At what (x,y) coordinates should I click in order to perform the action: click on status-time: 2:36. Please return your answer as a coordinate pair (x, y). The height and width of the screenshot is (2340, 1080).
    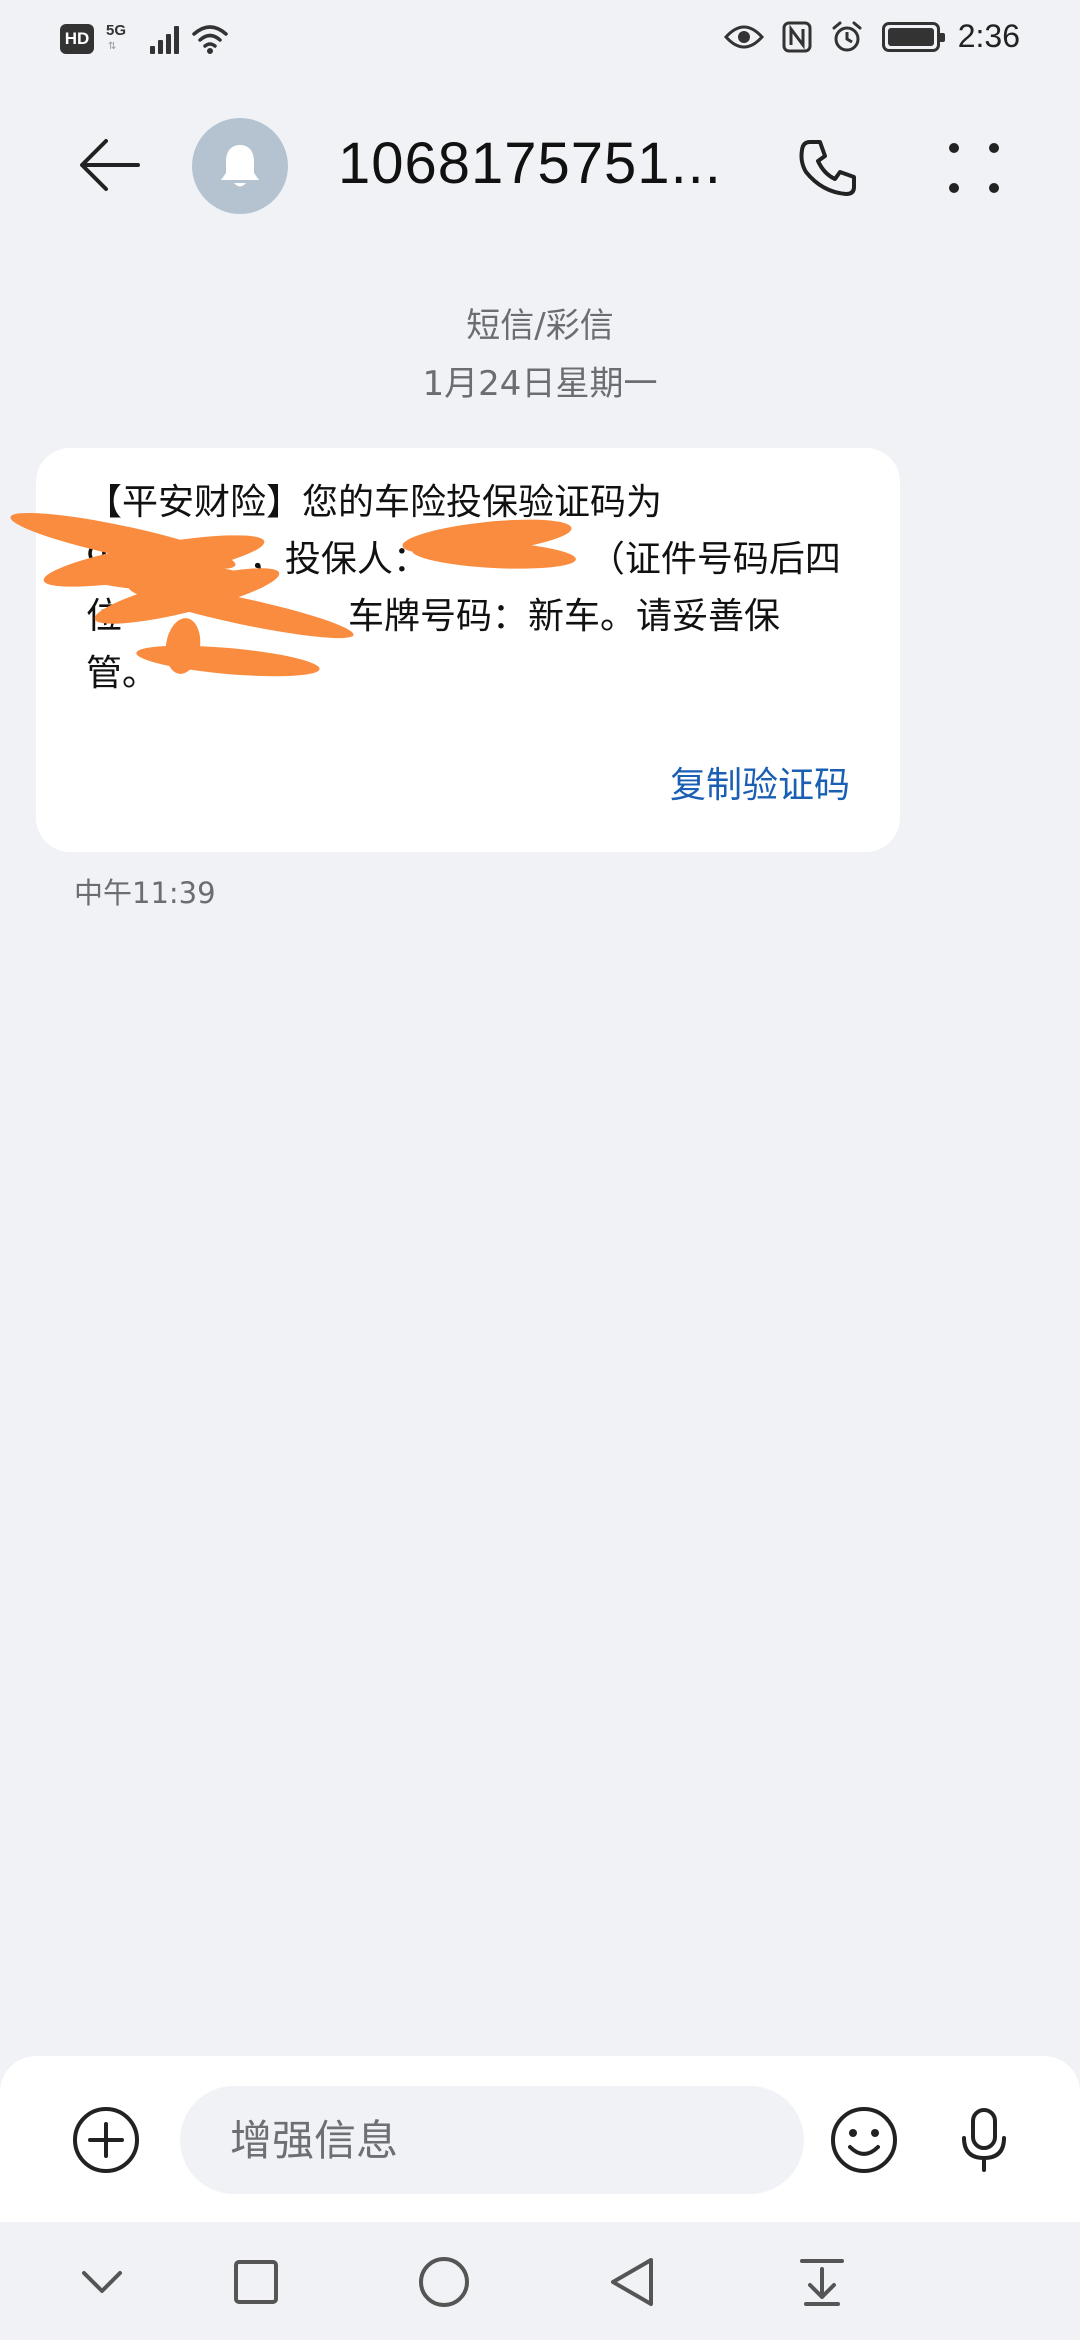
    Looking at the image, I should click on (988, 36).